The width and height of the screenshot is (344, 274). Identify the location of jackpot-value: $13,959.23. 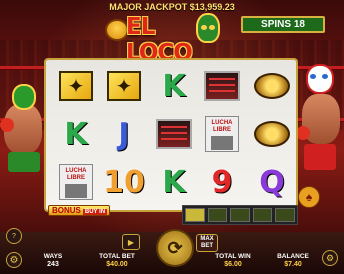
(212, 7).